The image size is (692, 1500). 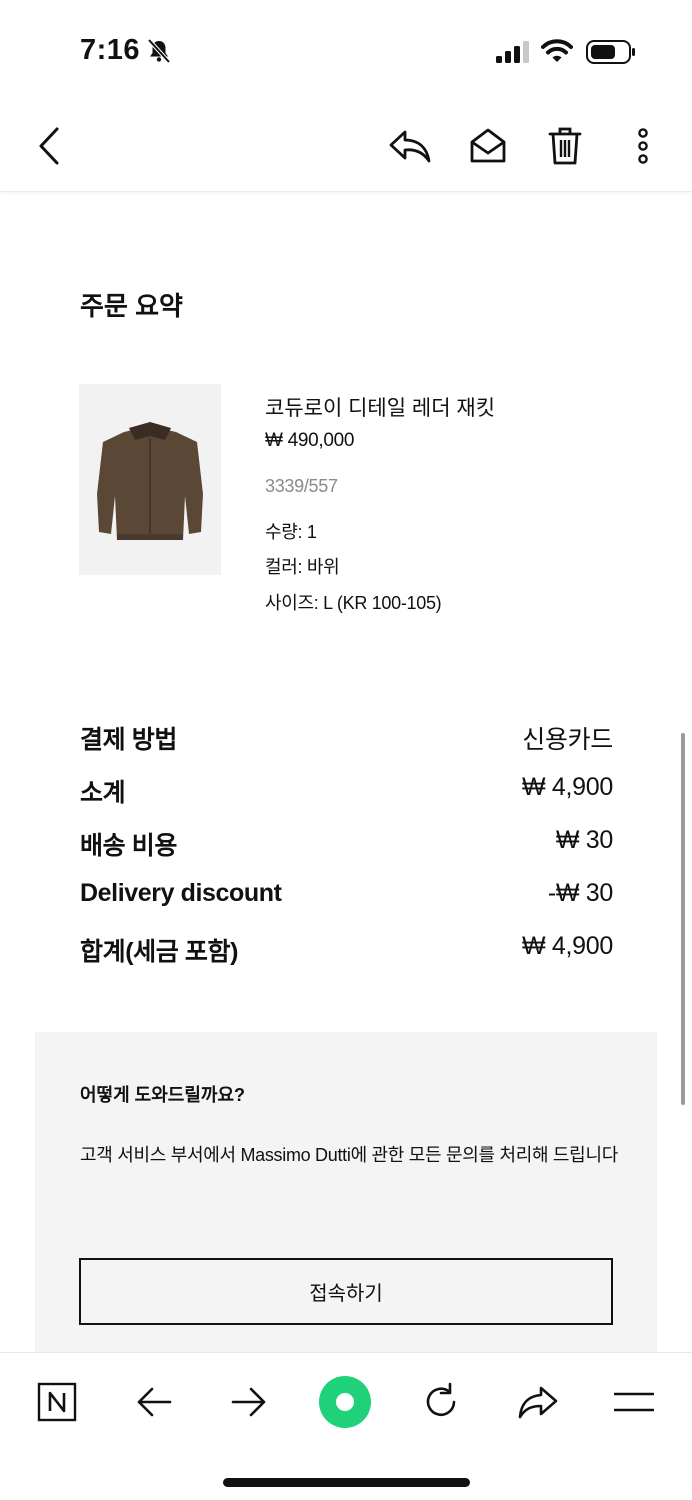 What do you see at coordinates (683, 919) in the screenshot?
I see `scrollbar-thumb` at bounding box center [683, 919].